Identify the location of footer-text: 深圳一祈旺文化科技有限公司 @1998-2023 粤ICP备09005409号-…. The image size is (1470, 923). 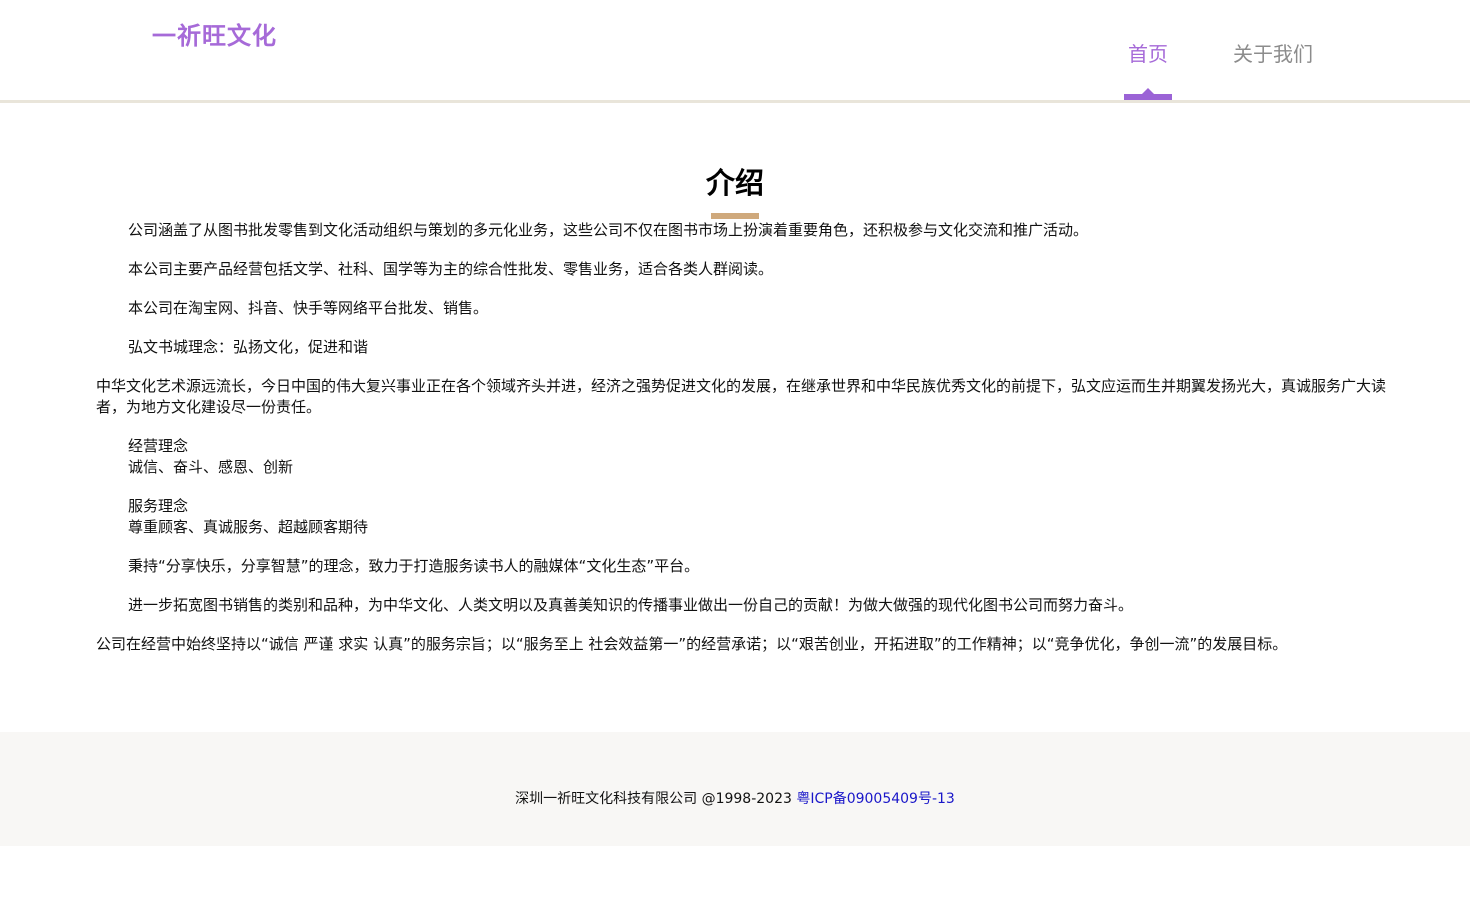
(735, 798).